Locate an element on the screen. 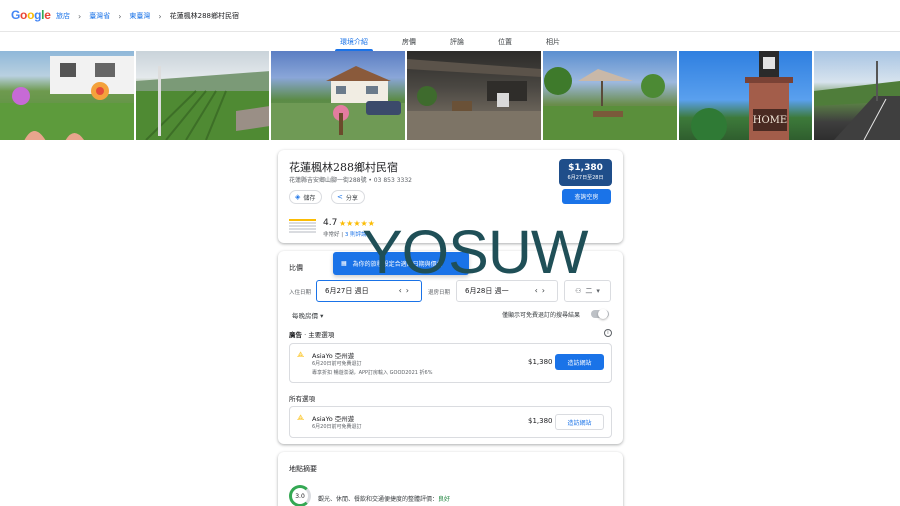 The image size is (900, 506). logo-letter: g is located at coordinates (38, 15).